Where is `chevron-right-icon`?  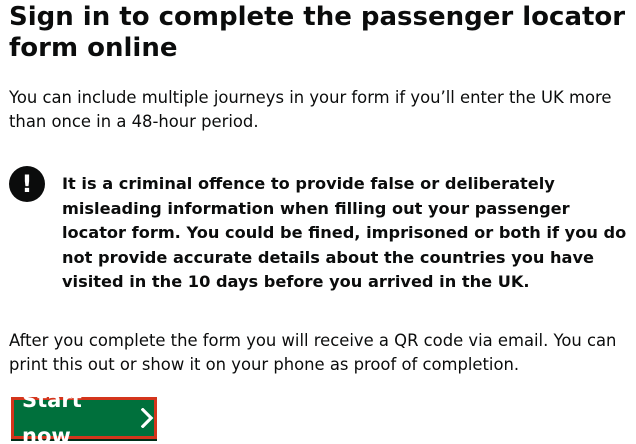
chevron-right-icon is located at coordinates (147, 418).